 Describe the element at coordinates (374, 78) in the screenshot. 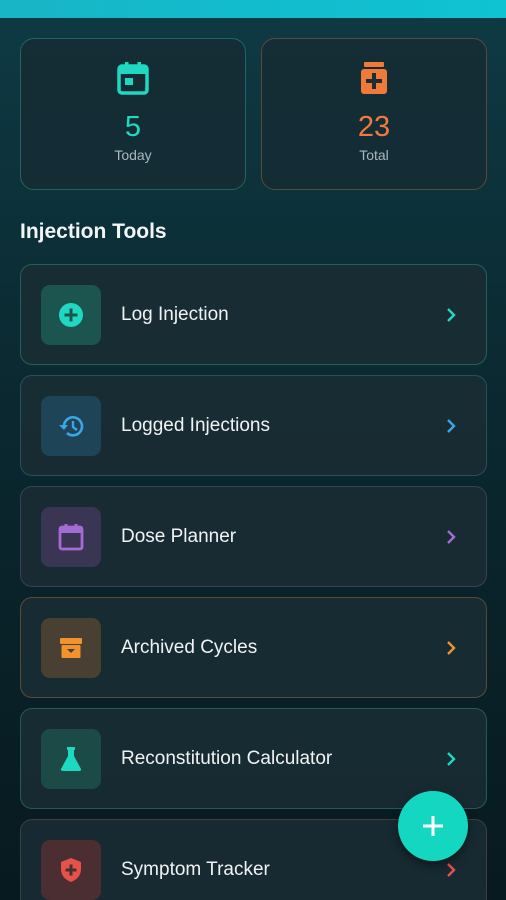

I see `medical-bag-icon` at that location.